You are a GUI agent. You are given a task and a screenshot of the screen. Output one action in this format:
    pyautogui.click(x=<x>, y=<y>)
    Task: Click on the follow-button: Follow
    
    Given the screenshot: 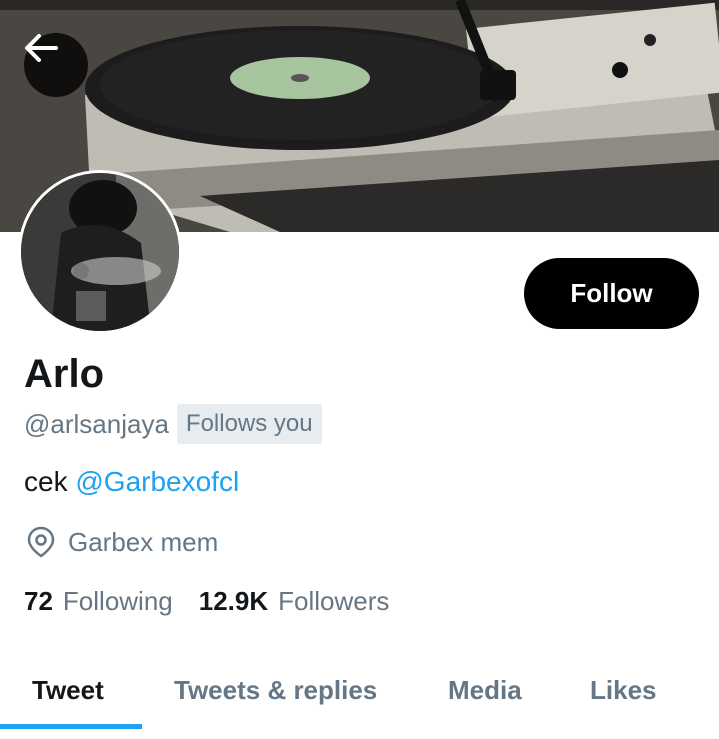 What is the action you would take?
    pyautogui.click(x=611, y=293)
    